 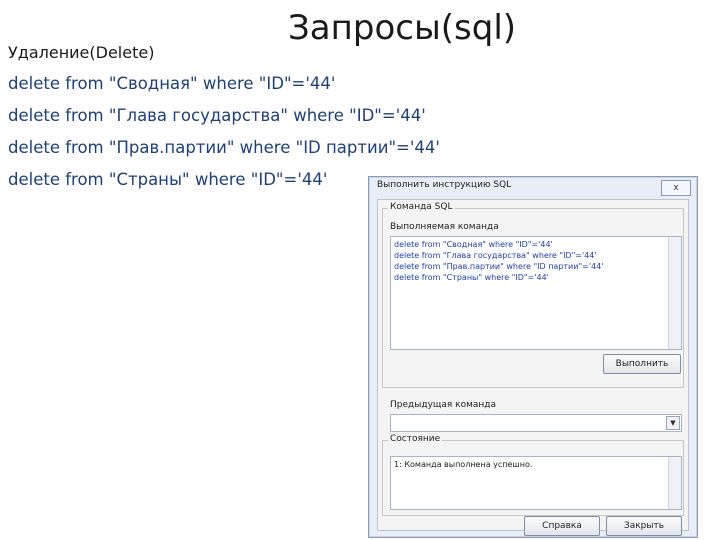 What do you see at coordinates (172, 83) in the screenshot?
I see `query-line-1: delete from "Сводная" where "ID"='44'` at bounding box center [172, 83].